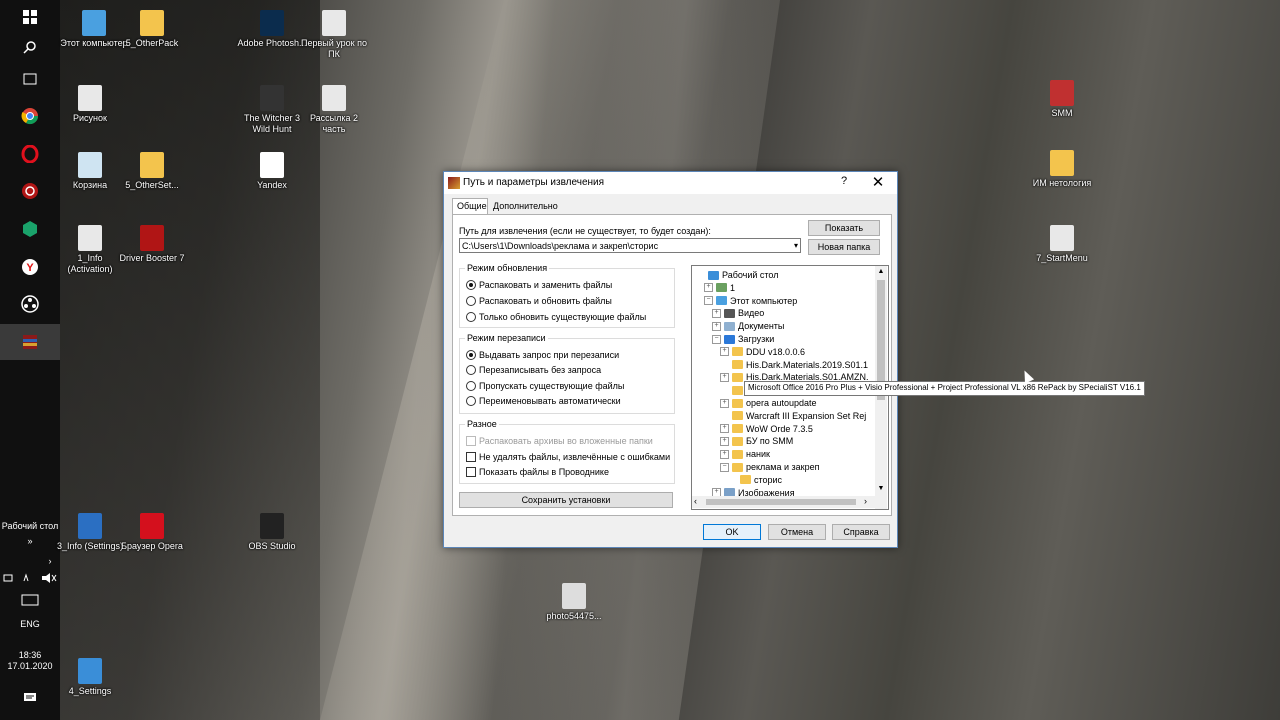 This screenshot has height=720, width=1280. Describe the element at coordinates (30, 116) in the screenshot. I see `chrome-icon` at that location.